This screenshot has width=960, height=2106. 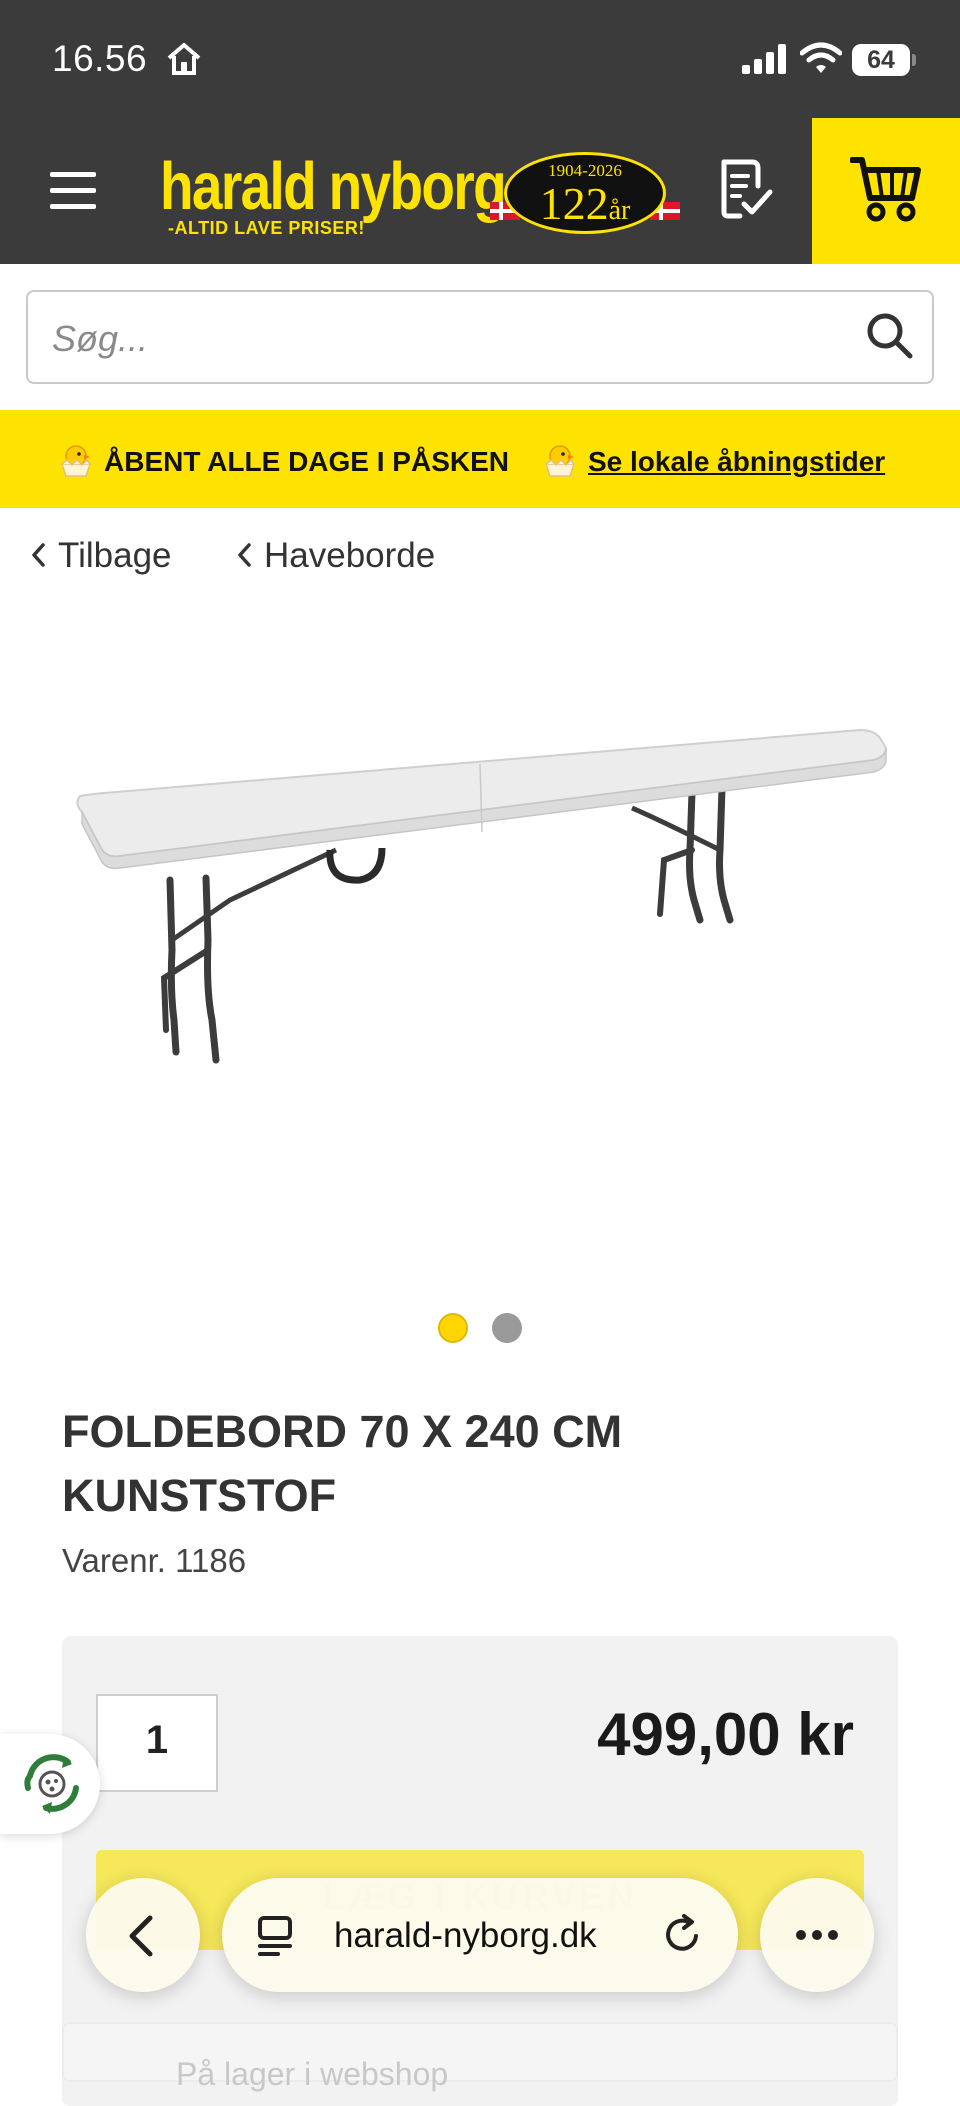 I want to click on cart-icon, so click(x=886, y=189).